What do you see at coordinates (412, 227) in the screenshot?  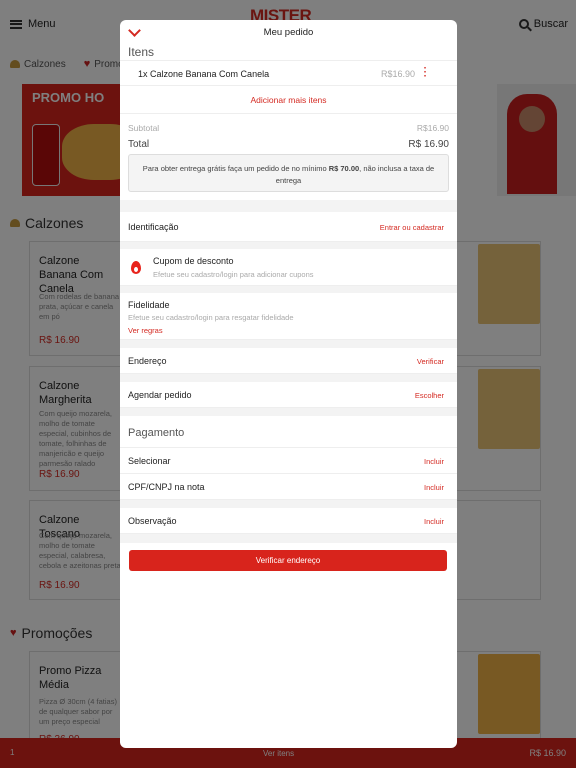 I see `login-link: Entrar ou cadastrar` at bounding box center [412, 227].